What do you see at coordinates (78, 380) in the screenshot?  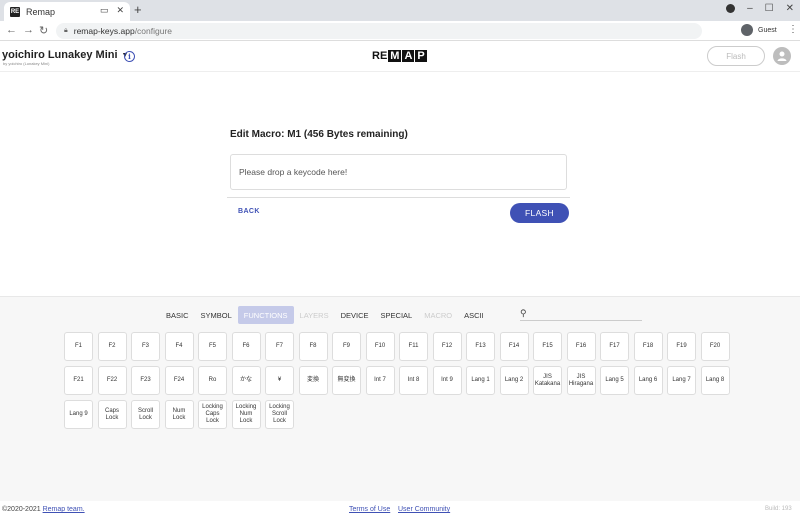 I see `keycode-key: F21` at bounding box center [78, 380].